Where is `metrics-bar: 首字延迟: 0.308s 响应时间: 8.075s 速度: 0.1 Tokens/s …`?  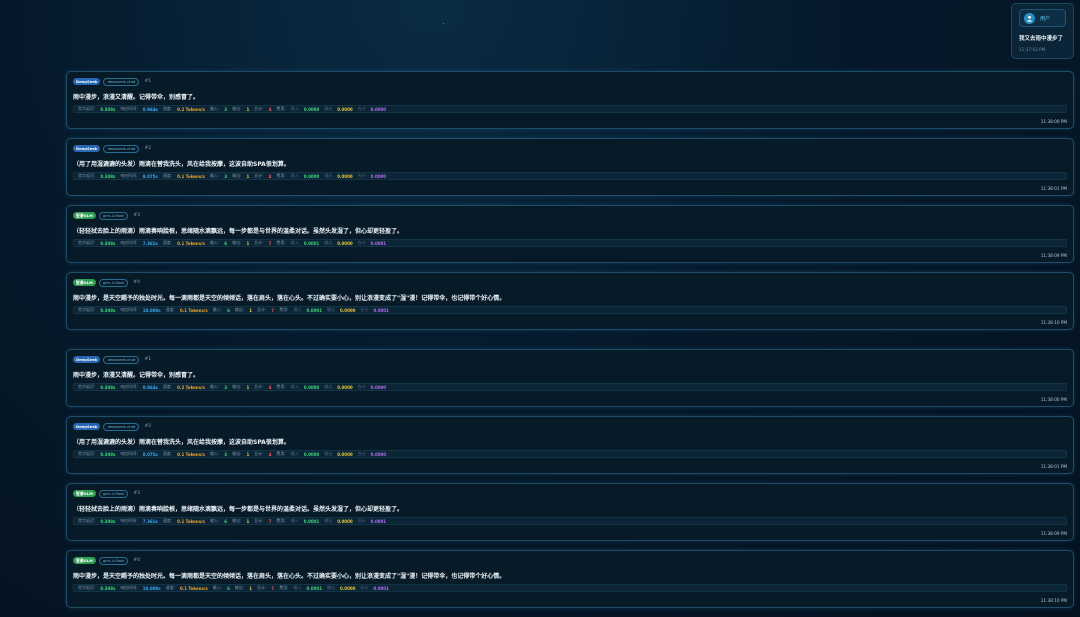 metrics-bar: 首字延迟: 0.308s 响应时间: 8.075s 速度: 0.1 Tokens/s … is located at coordinates (570, 176).